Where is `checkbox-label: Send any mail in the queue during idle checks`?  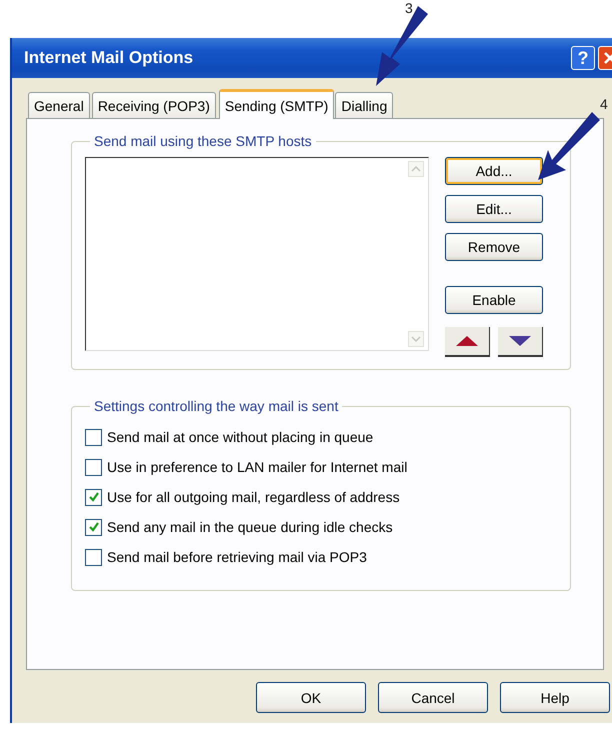
checkbox-label: Send any mail in the queue during idle checks is located at coordinates (250, 527).